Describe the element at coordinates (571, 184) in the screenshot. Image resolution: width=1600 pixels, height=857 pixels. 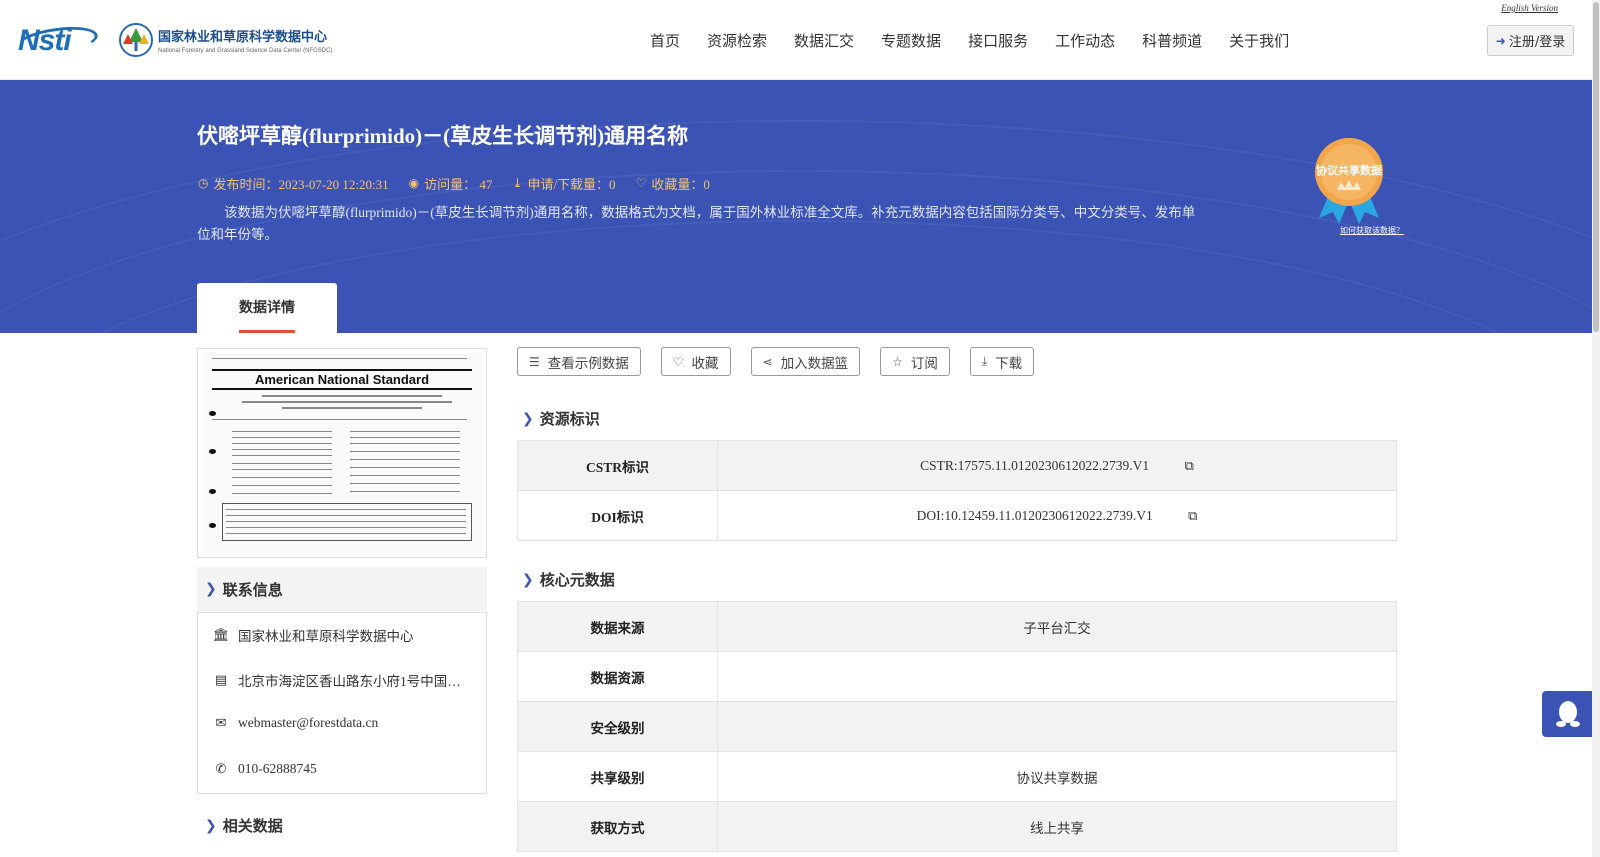
I see `download-count-text: 申请/下载量：0` at that location.